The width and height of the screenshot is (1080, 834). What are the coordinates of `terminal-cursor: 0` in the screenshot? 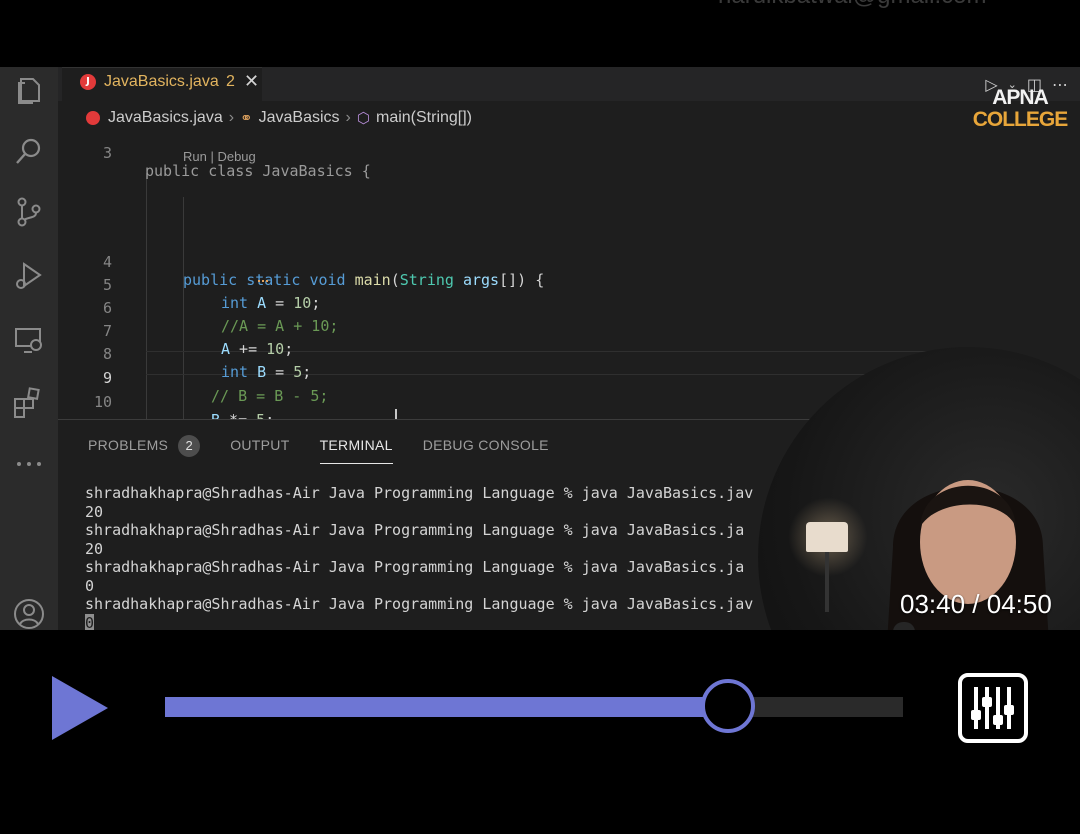 It's located at (90, 621).